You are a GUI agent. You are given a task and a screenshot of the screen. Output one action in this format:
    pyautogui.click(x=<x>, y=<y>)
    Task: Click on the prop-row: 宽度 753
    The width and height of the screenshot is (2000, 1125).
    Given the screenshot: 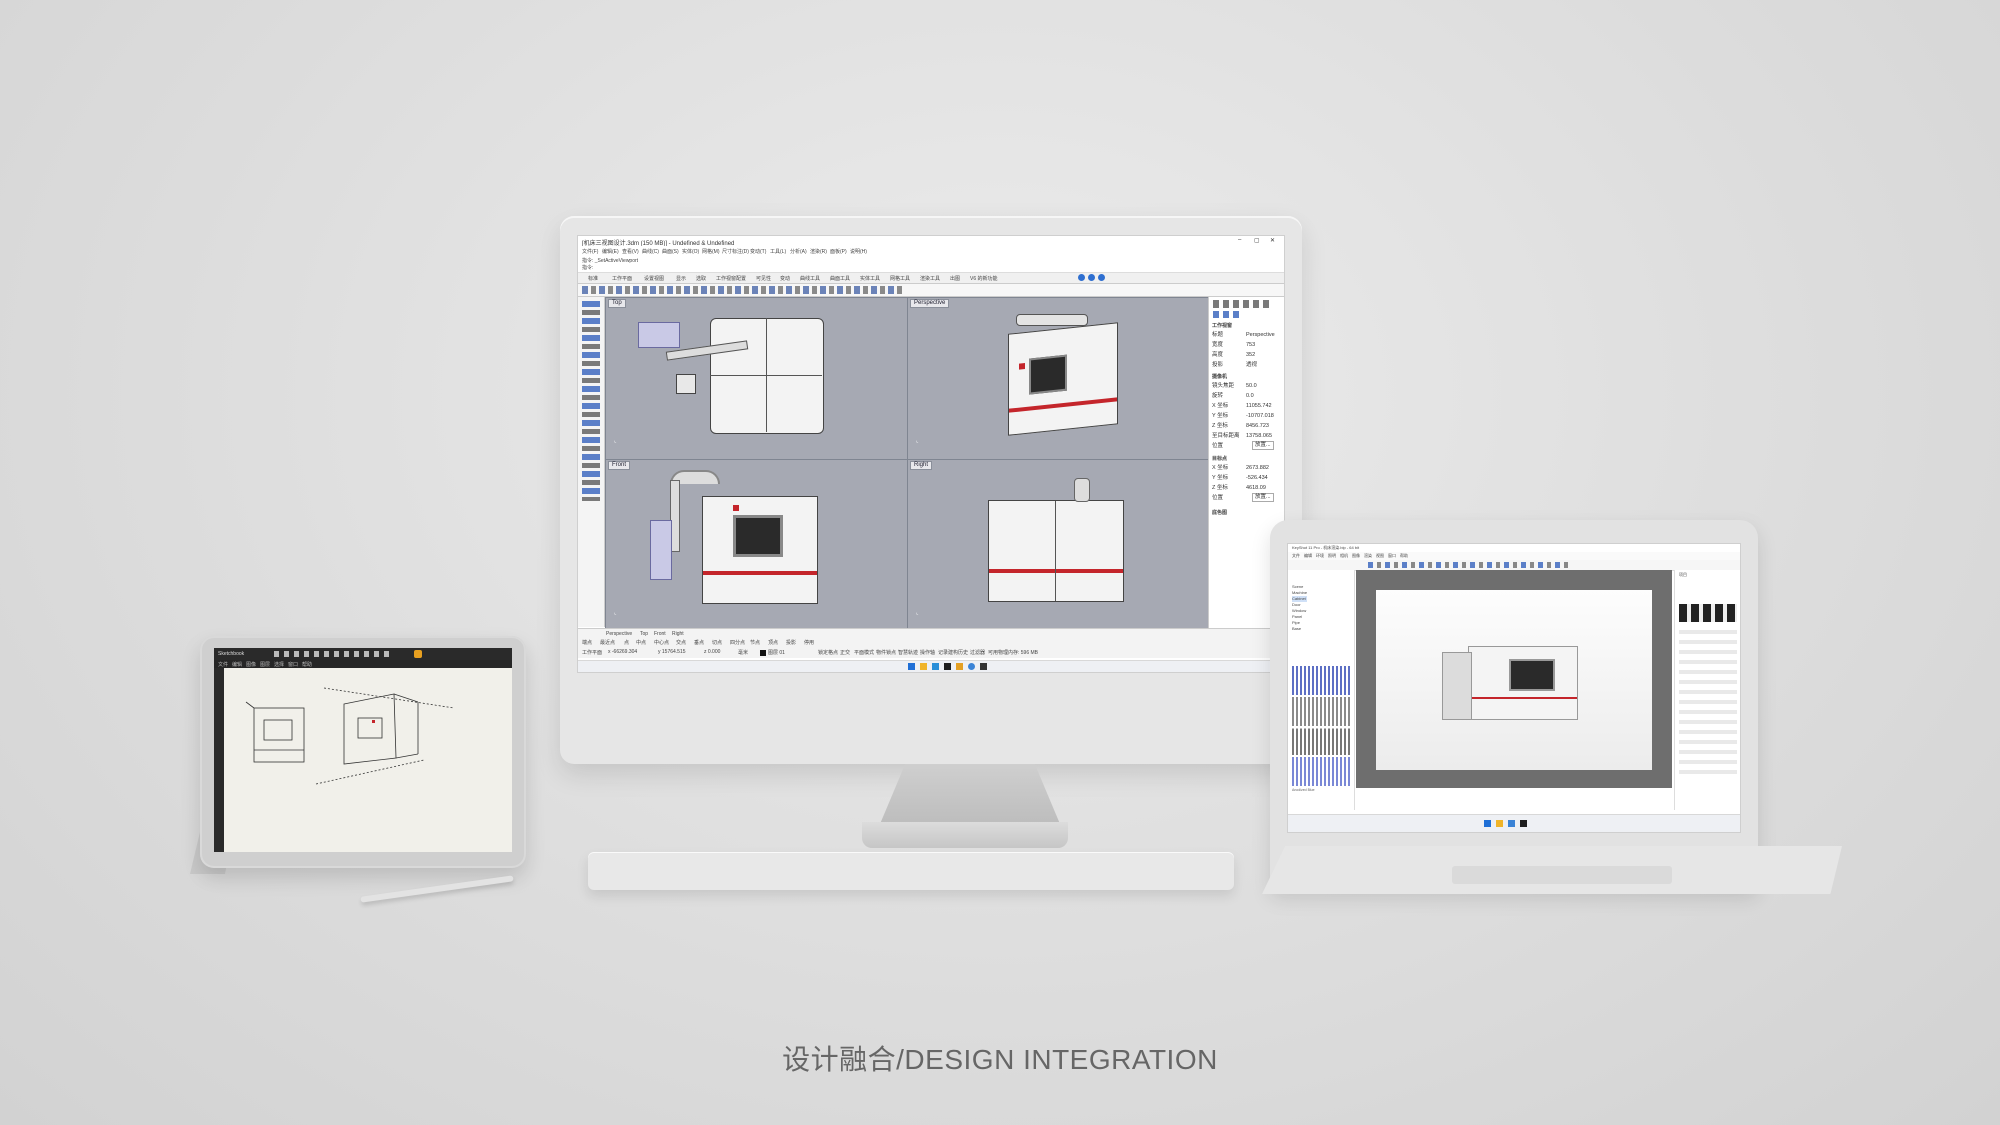 What is the action you would take?
    pyautogui.click(x=1248, y=345)
    